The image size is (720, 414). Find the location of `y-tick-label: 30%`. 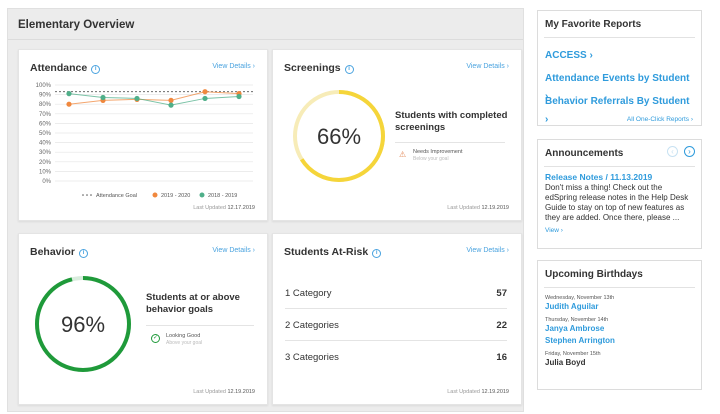

y-tick-label: 30% is located at coordinates (45, 153).